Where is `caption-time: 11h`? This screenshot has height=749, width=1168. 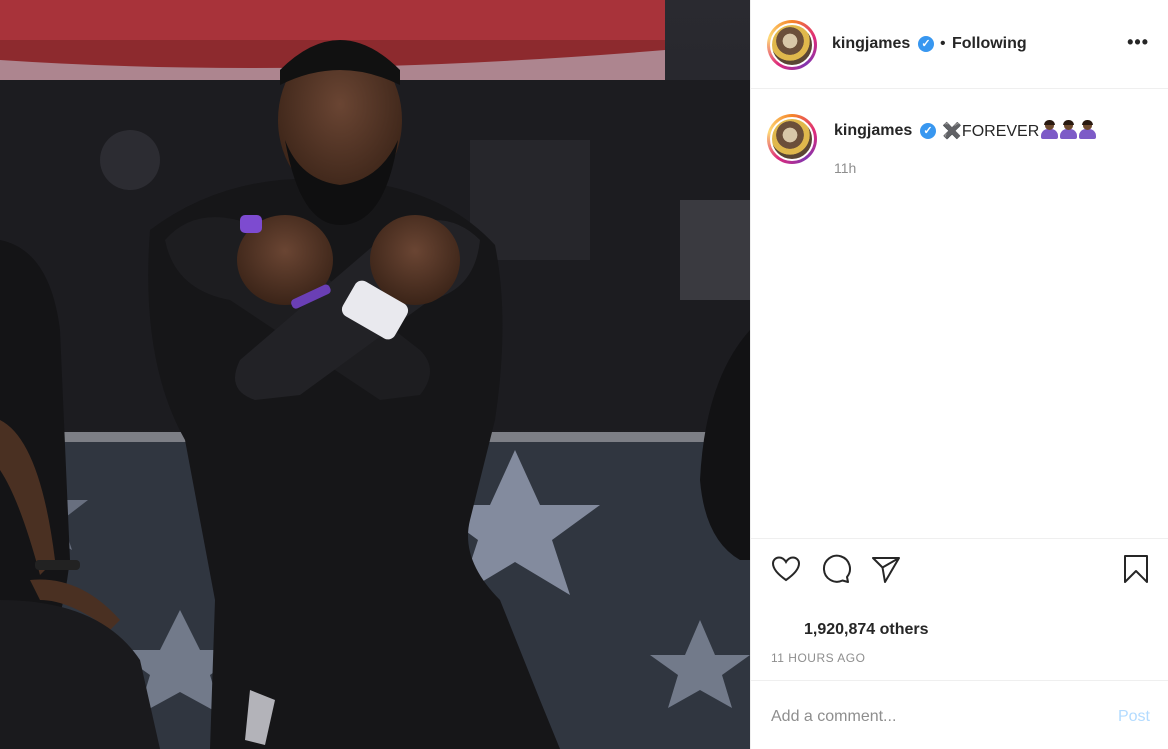 caption-time: 11h is located at coordinates (845, 168).